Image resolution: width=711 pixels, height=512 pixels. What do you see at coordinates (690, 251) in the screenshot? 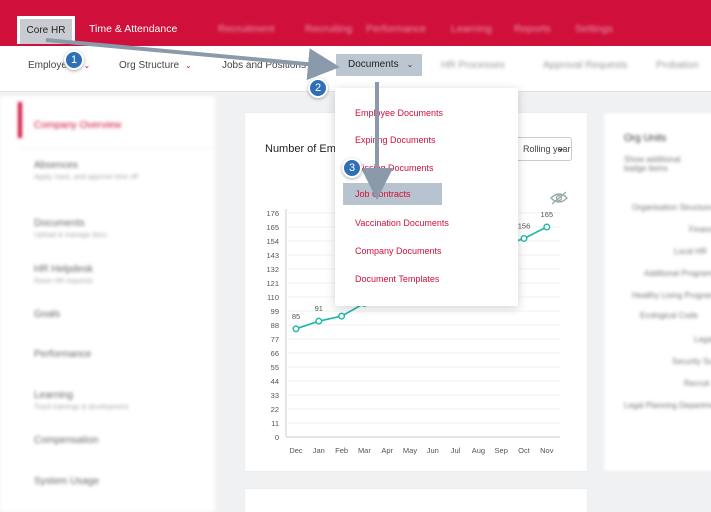
I see `org-unit-row: Local HR` at bounding box center [690, 251].